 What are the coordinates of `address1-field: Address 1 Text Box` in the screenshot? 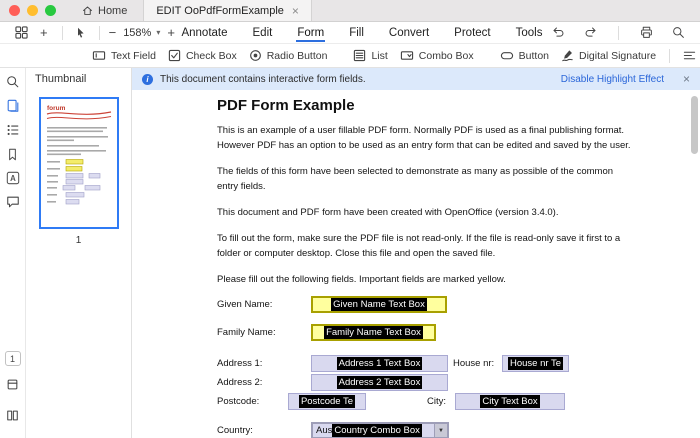 It's located at (379, 363).